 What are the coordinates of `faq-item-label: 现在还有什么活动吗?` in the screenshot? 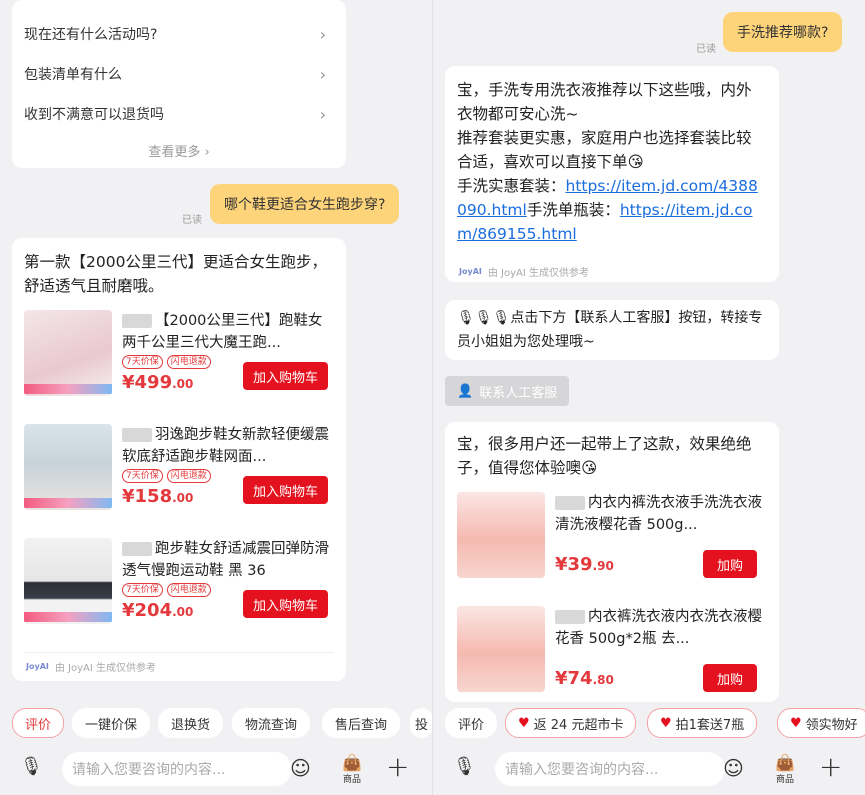 It's located at (91, 35).